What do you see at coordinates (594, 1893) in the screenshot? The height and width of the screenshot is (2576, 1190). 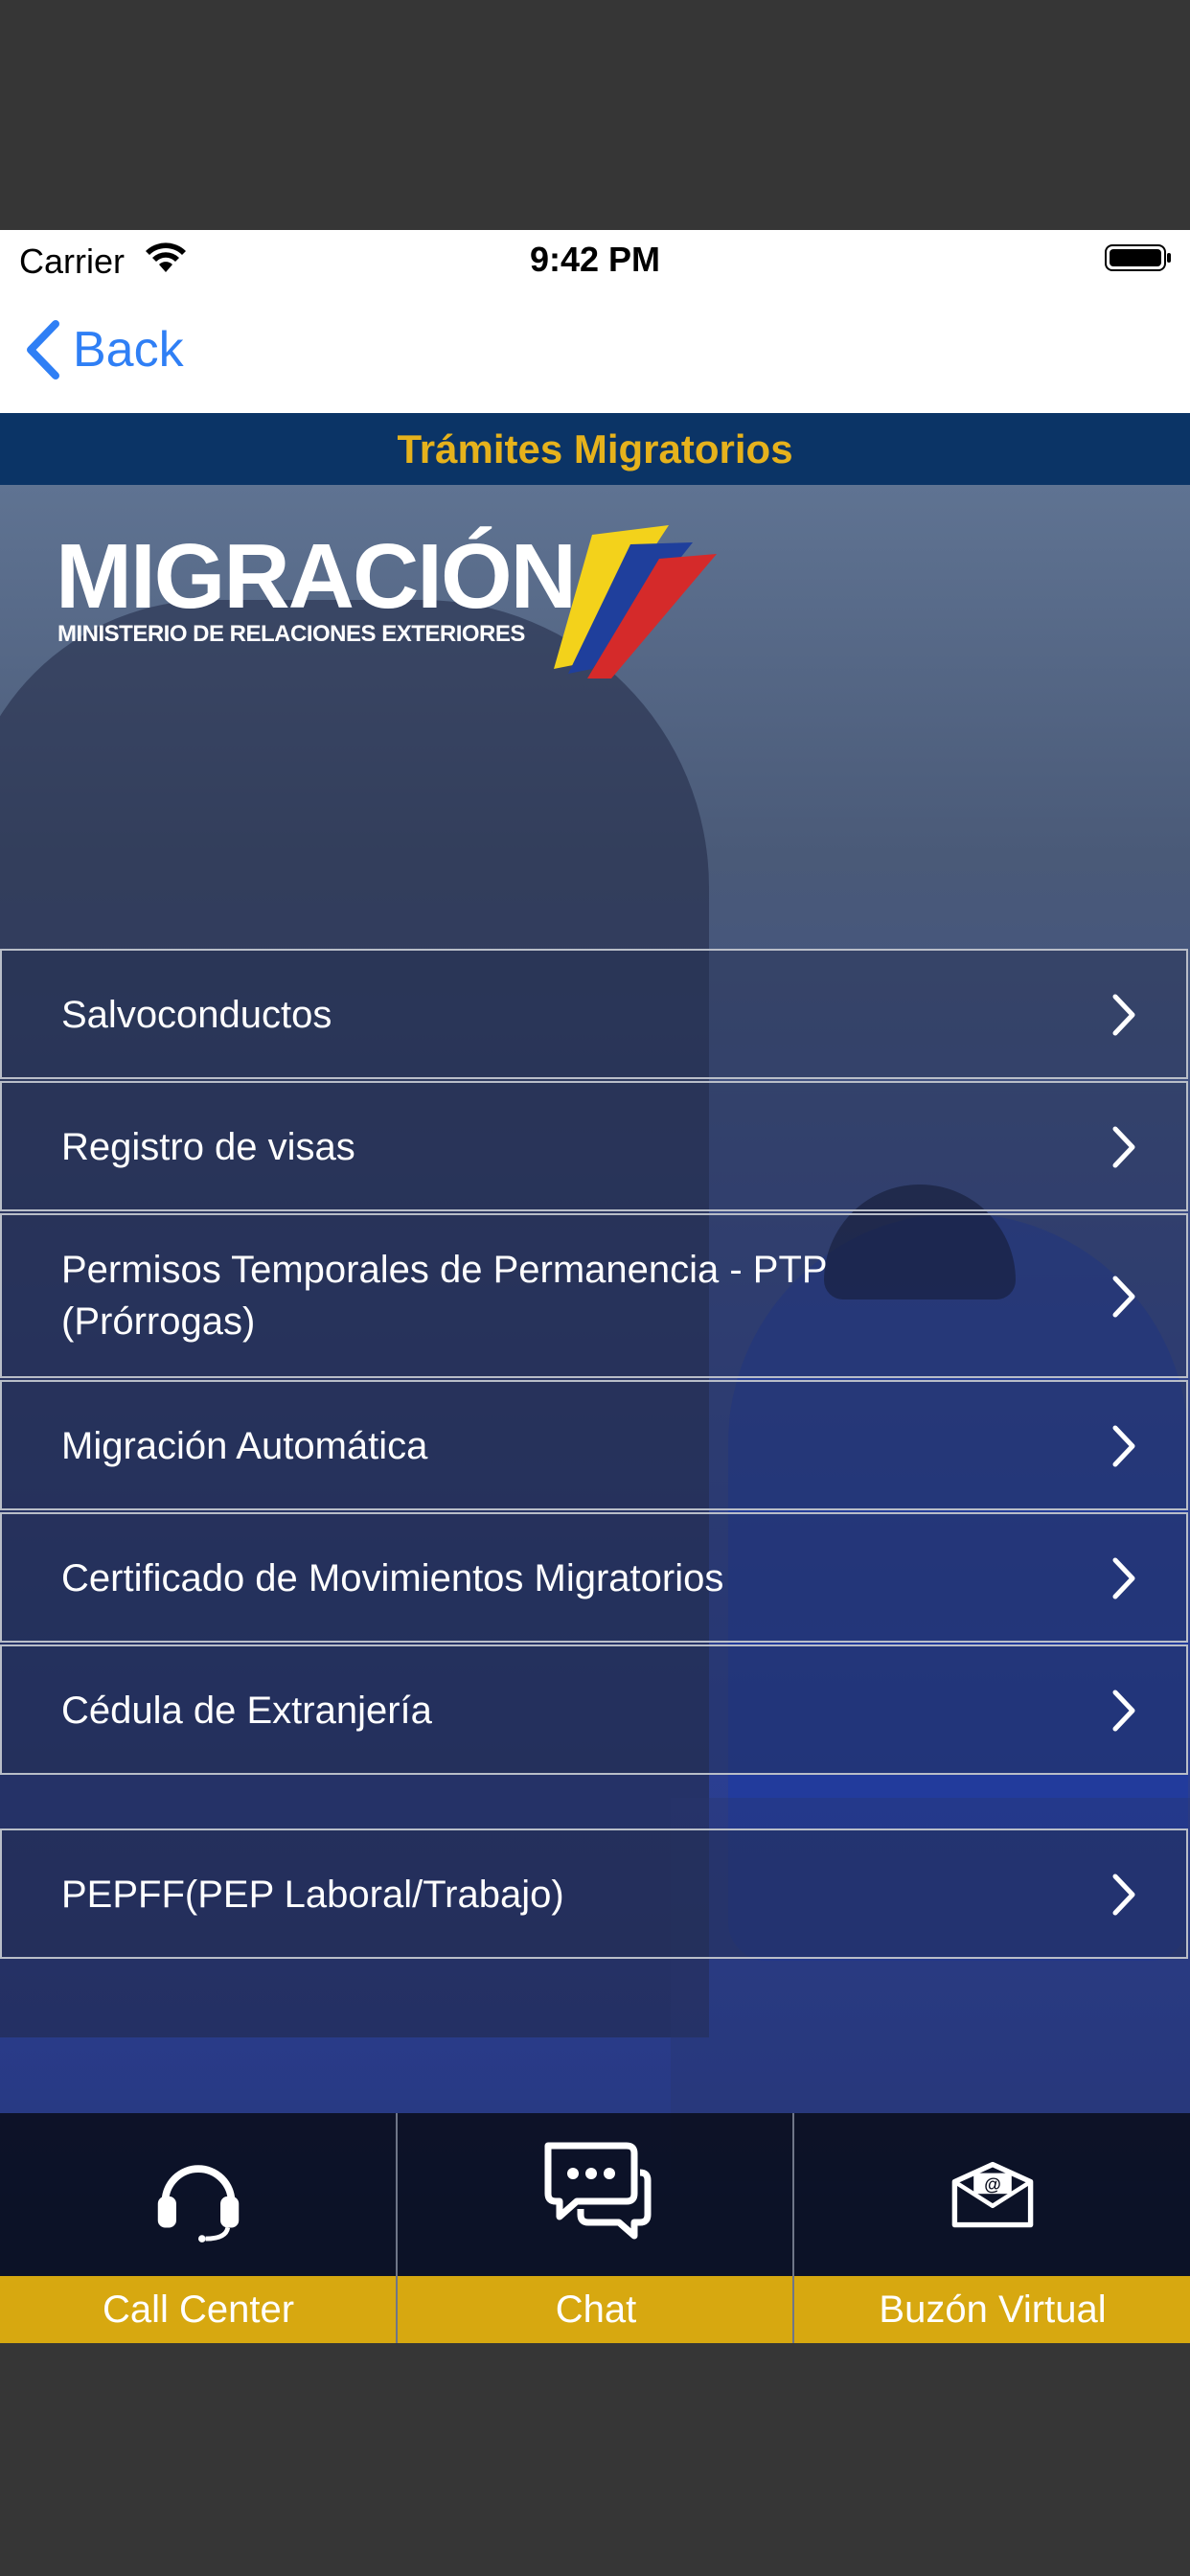 I see `menu-item-pepff: PEPFF(PEP Laboral/Trabajo)` at bounding box center [594, 1893].